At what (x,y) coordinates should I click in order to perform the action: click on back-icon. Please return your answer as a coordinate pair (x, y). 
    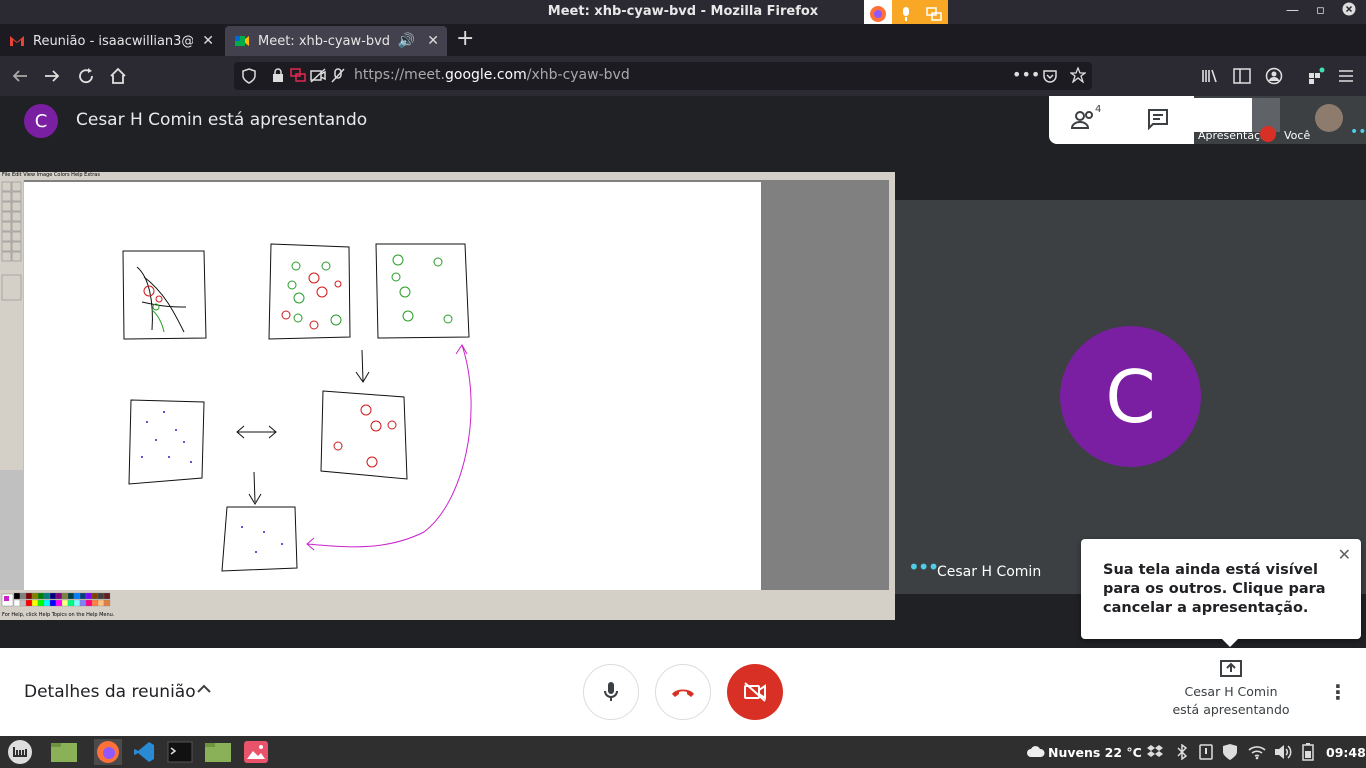
    Looking at the image, I should click on (20, 76).